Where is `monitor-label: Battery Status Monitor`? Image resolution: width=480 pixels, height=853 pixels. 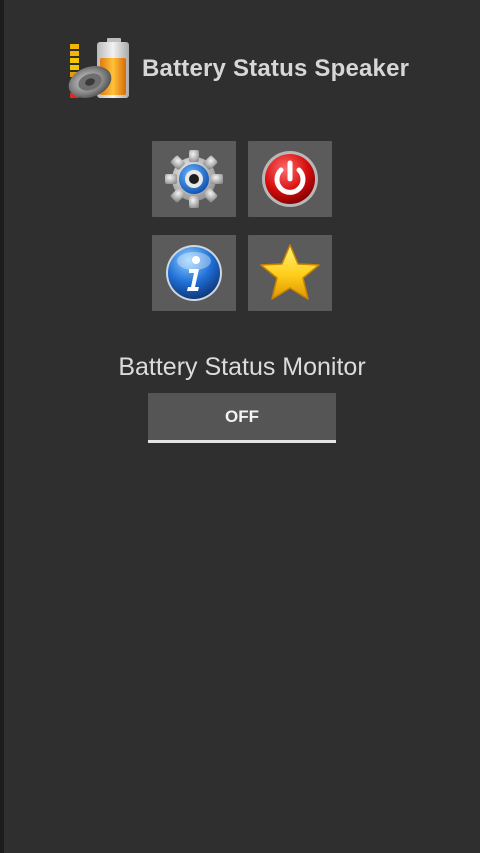
monitor-label: Battery Status Monitor is located at coordinates (242, 367).